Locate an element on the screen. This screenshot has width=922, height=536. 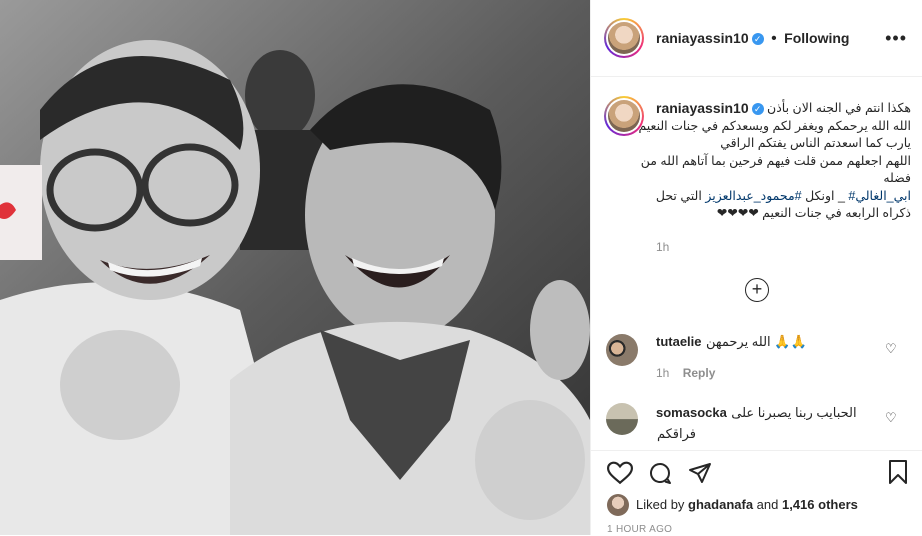
caption-line: ذكراه الرابعه في جنات النعيم ❤❤❤❤ is located at coordinates (813, 213).